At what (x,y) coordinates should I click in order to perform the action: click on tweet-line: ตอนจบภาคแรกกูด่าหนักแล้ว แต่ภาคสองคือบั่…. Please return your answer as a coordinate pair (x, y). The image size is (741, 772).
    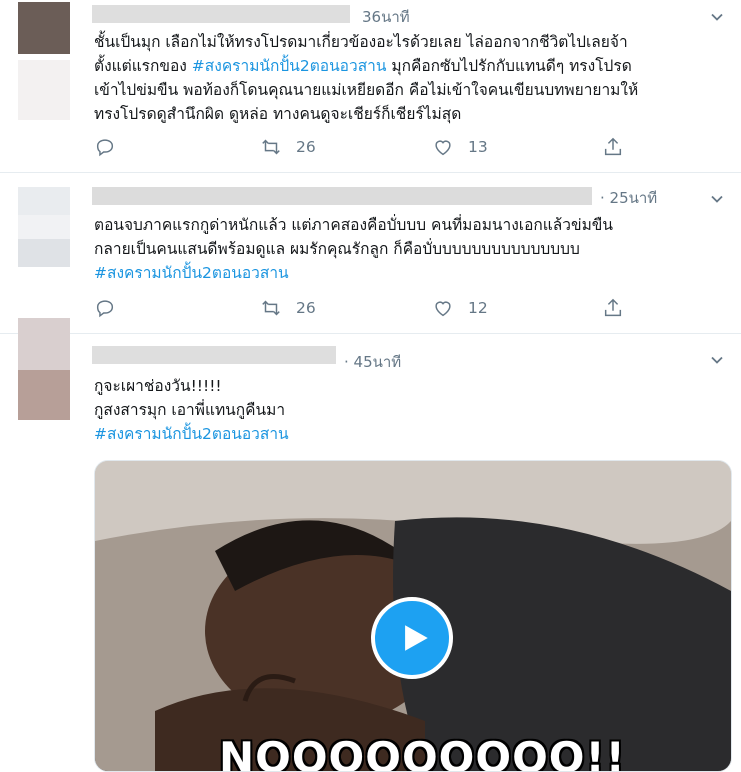
    Looking at the image, I should click on (353, 225).